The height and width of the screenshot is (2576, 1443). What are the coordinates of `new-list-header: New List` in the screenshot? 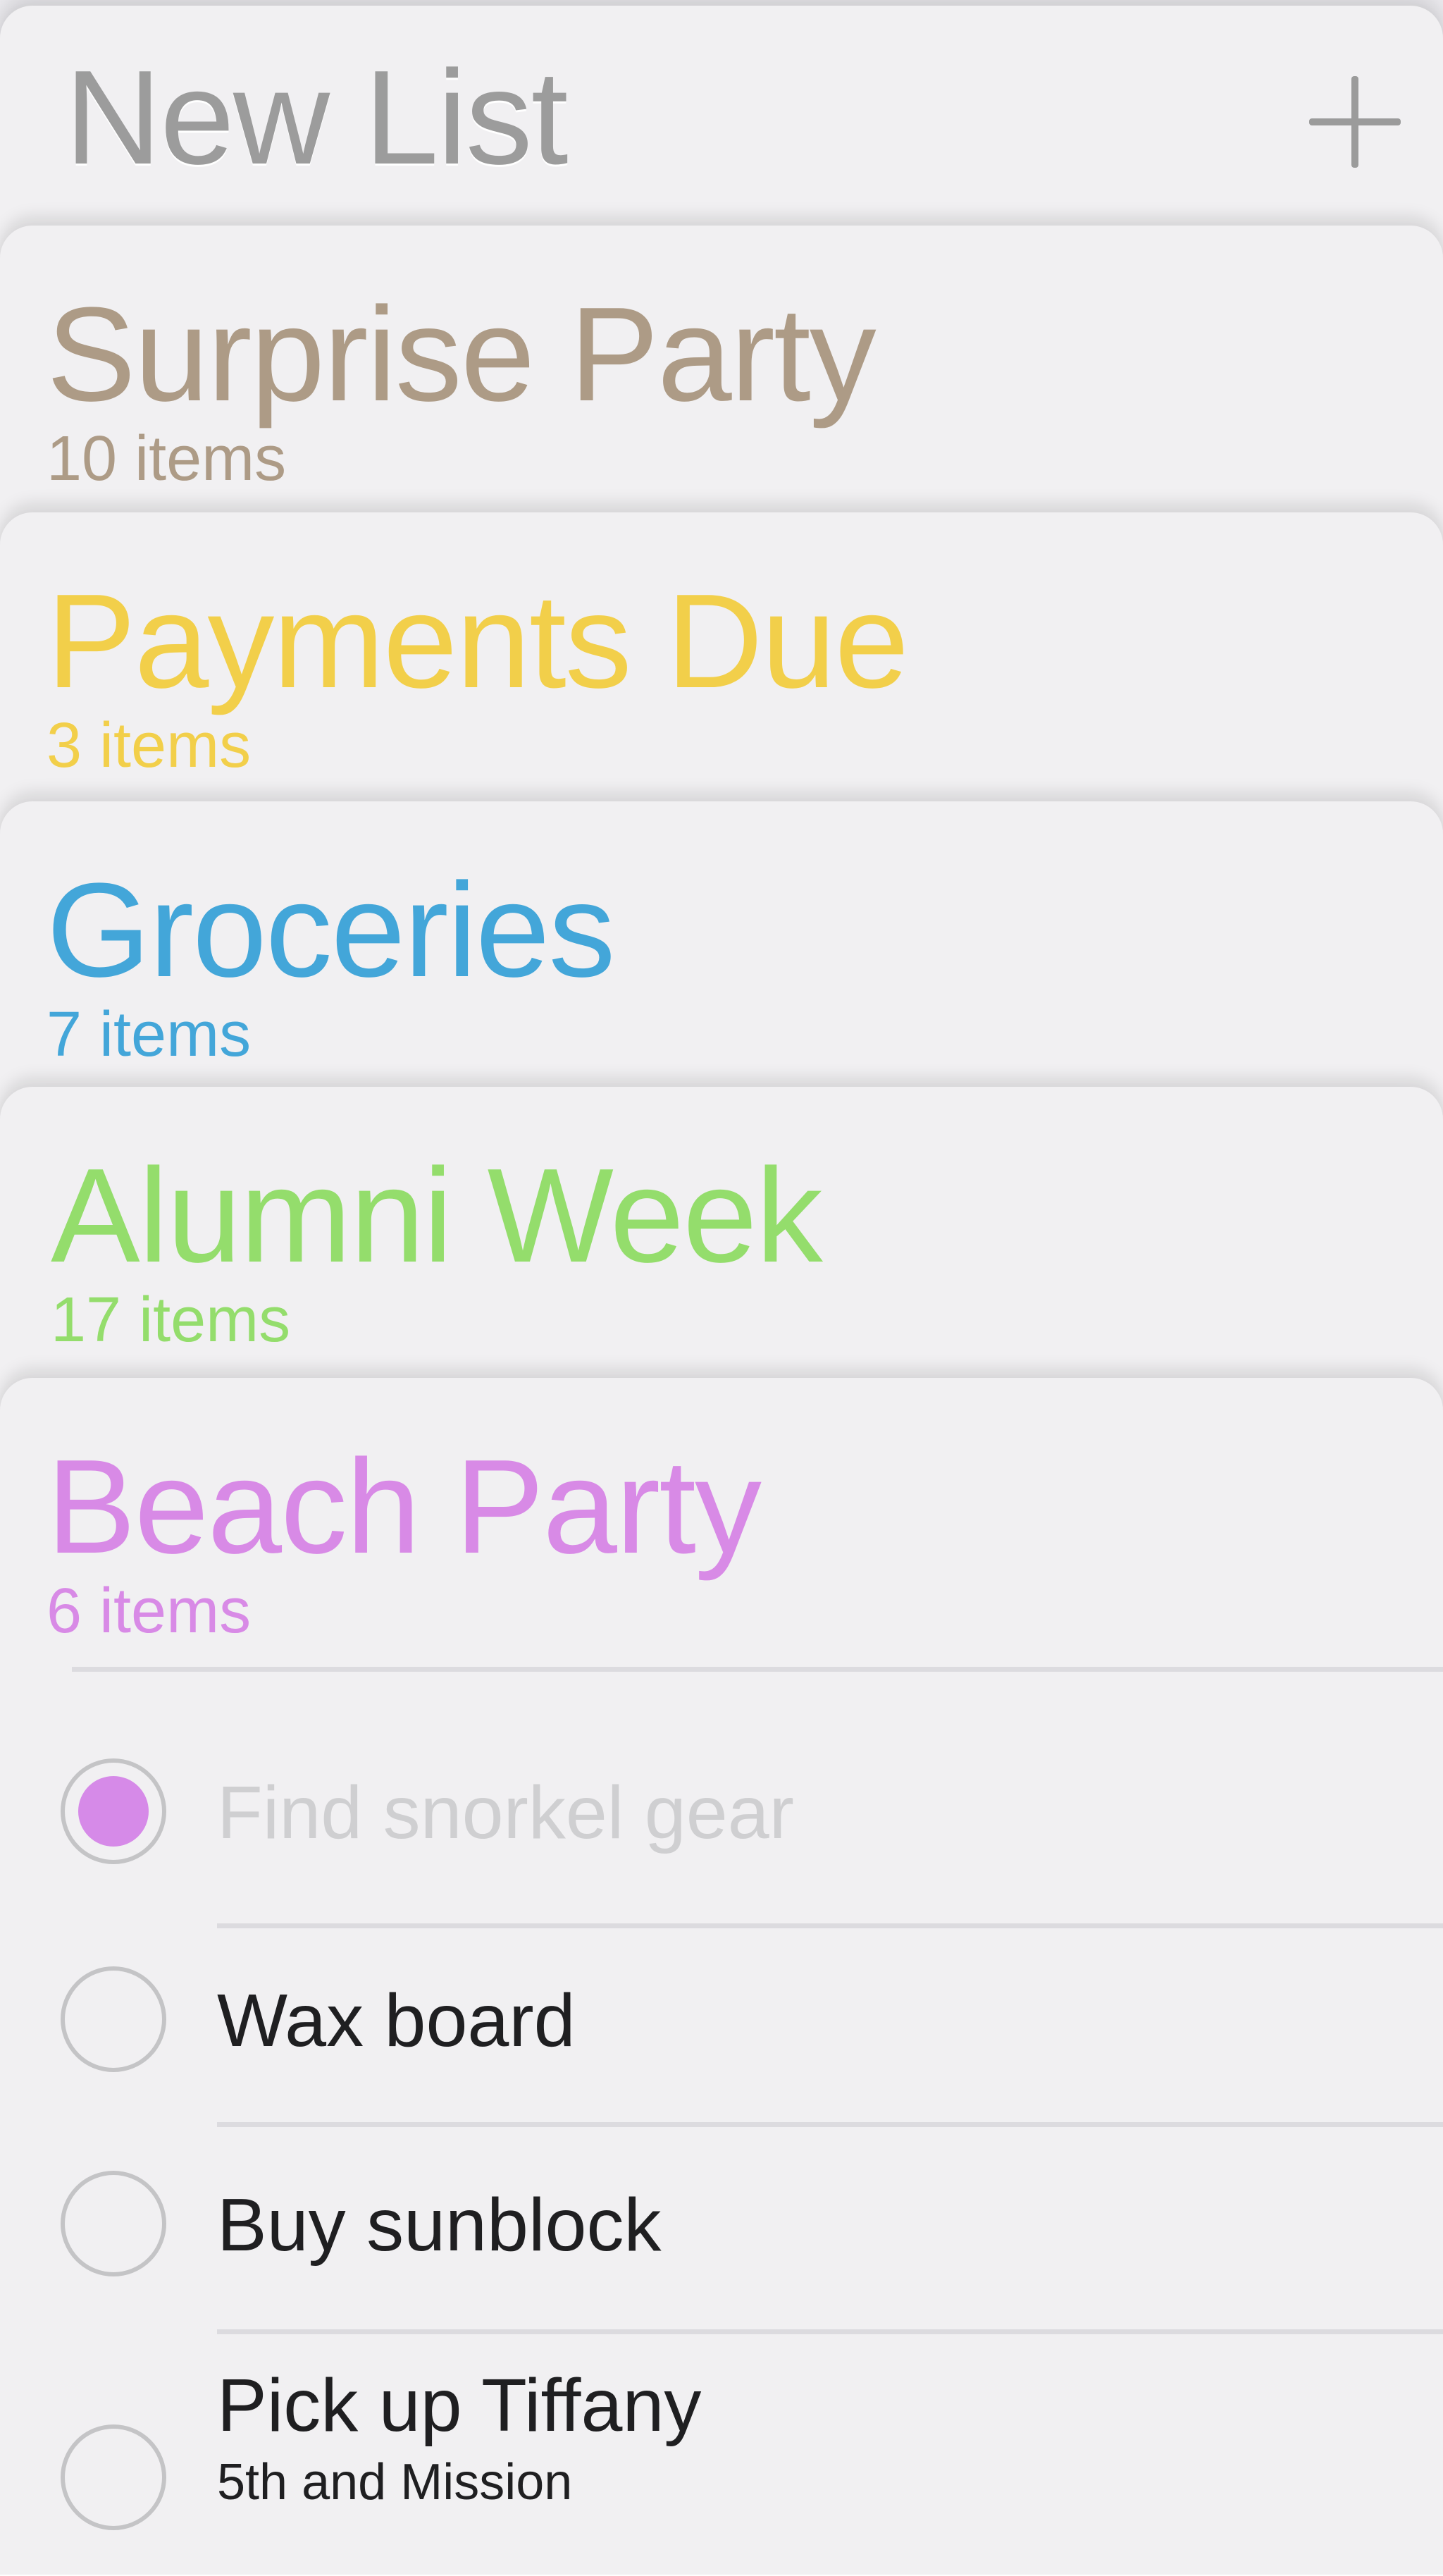 It's located at (721, 132).